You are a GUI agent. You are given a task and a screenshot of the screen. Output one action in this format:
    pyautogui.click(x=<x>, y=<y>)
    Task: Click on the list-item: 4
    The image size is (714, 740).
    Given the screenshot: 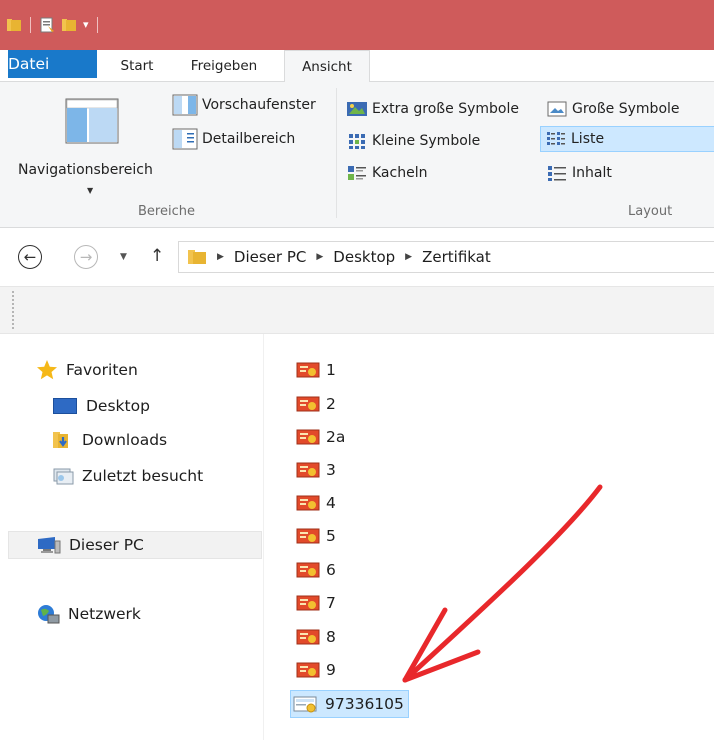 What is the action you would take?
    pyautogui.click(x=316, y=503)
    